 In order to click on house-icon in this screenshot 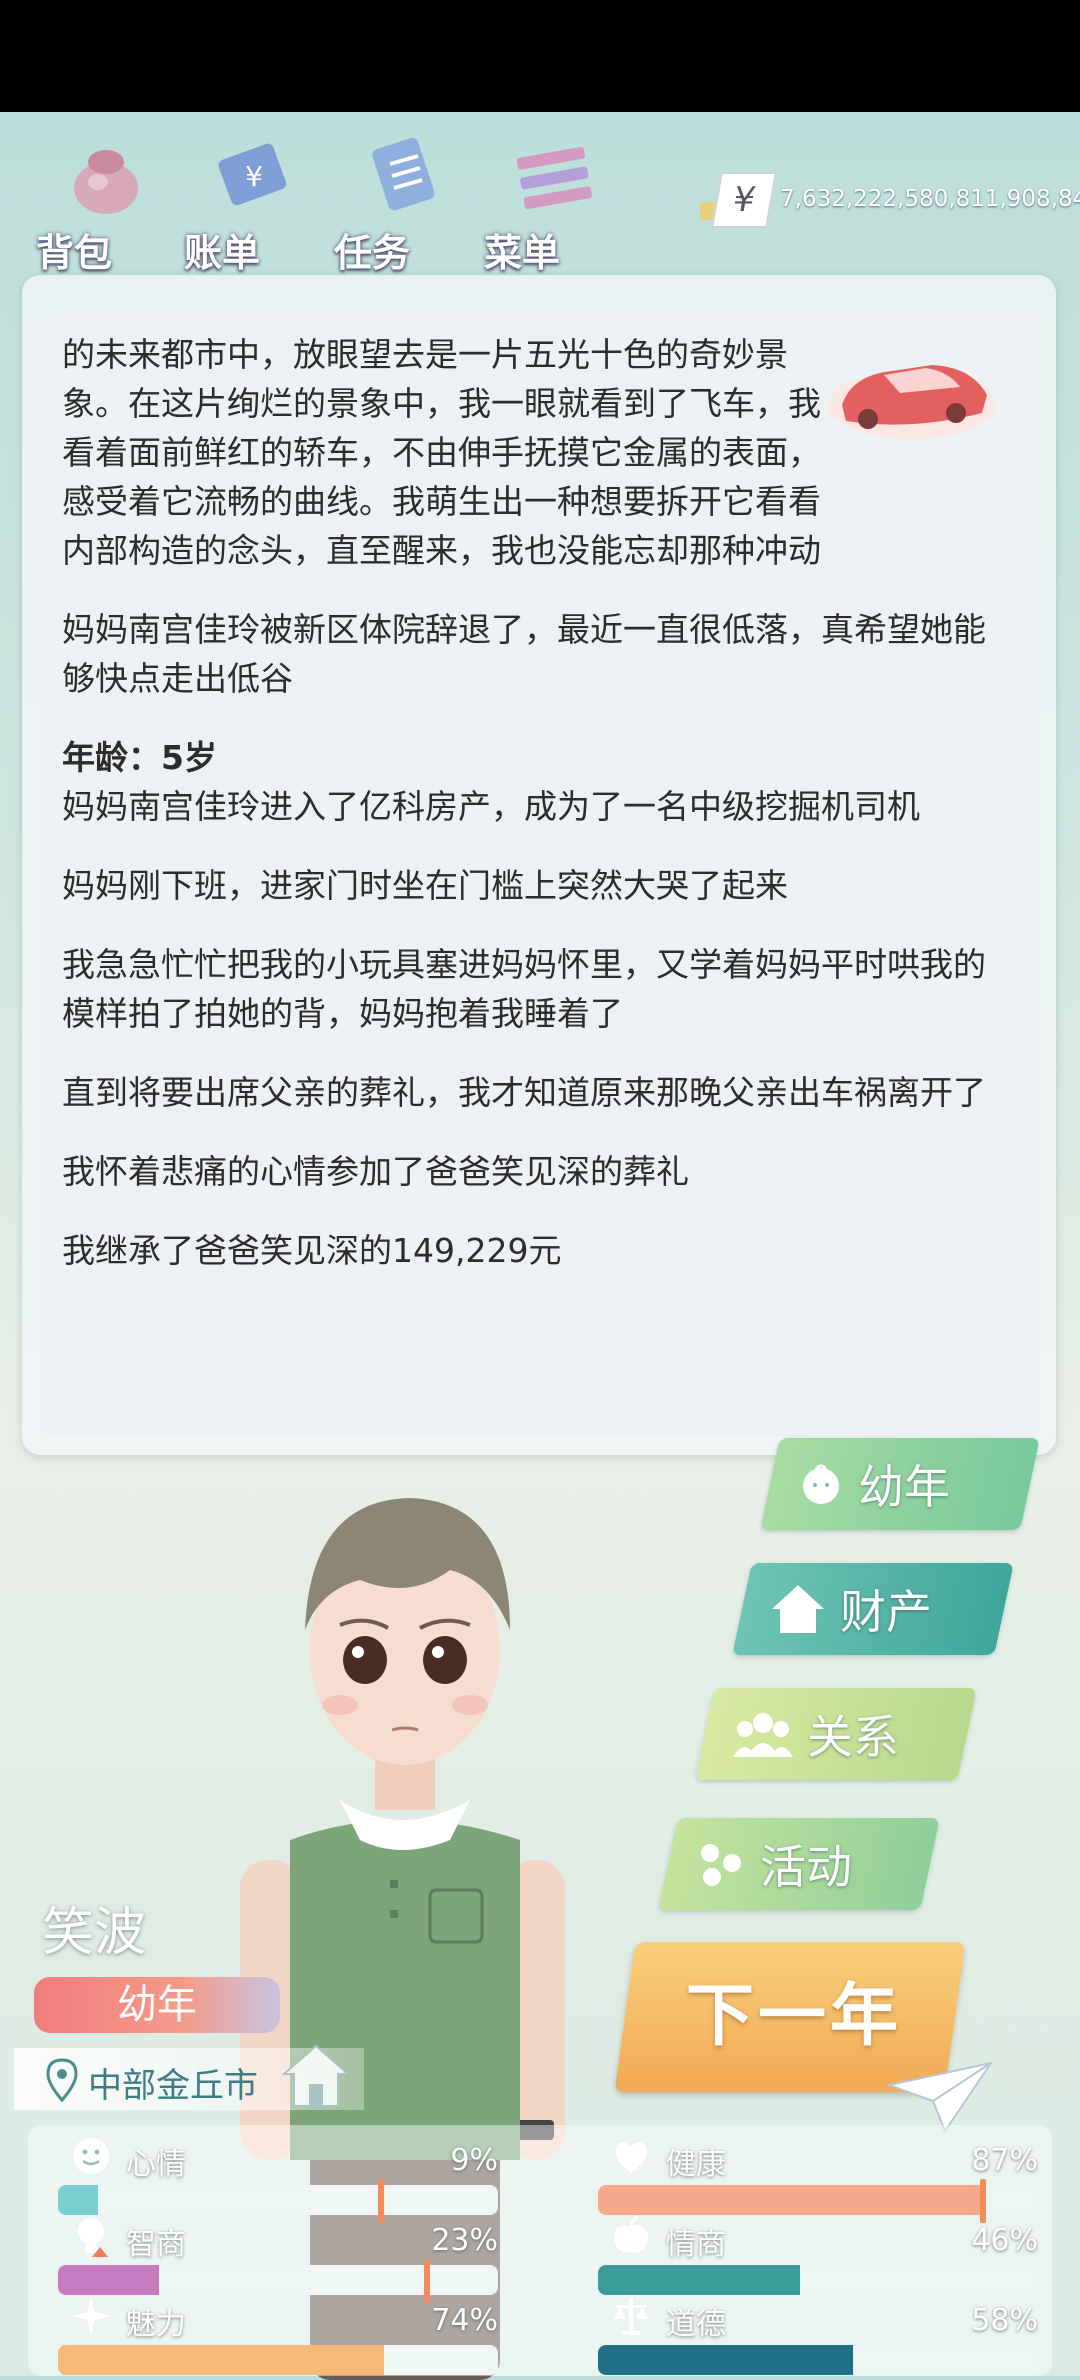, I will do `click(798, 1609)`.